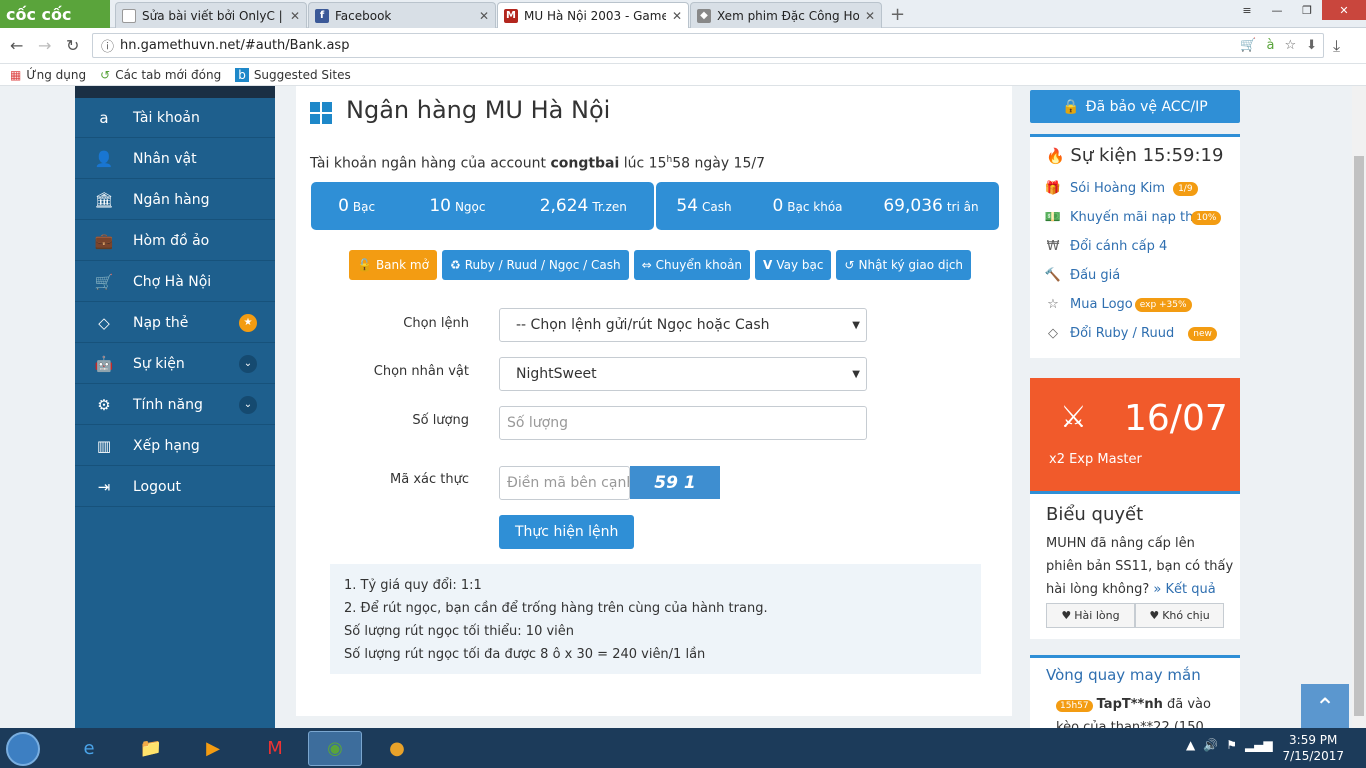 The image size is (1366, 768). What do you see at coordinates (56, 74) in the screenshot?
I see `bookmark-label: Ứng dụng` at bounding box center [56, 74].